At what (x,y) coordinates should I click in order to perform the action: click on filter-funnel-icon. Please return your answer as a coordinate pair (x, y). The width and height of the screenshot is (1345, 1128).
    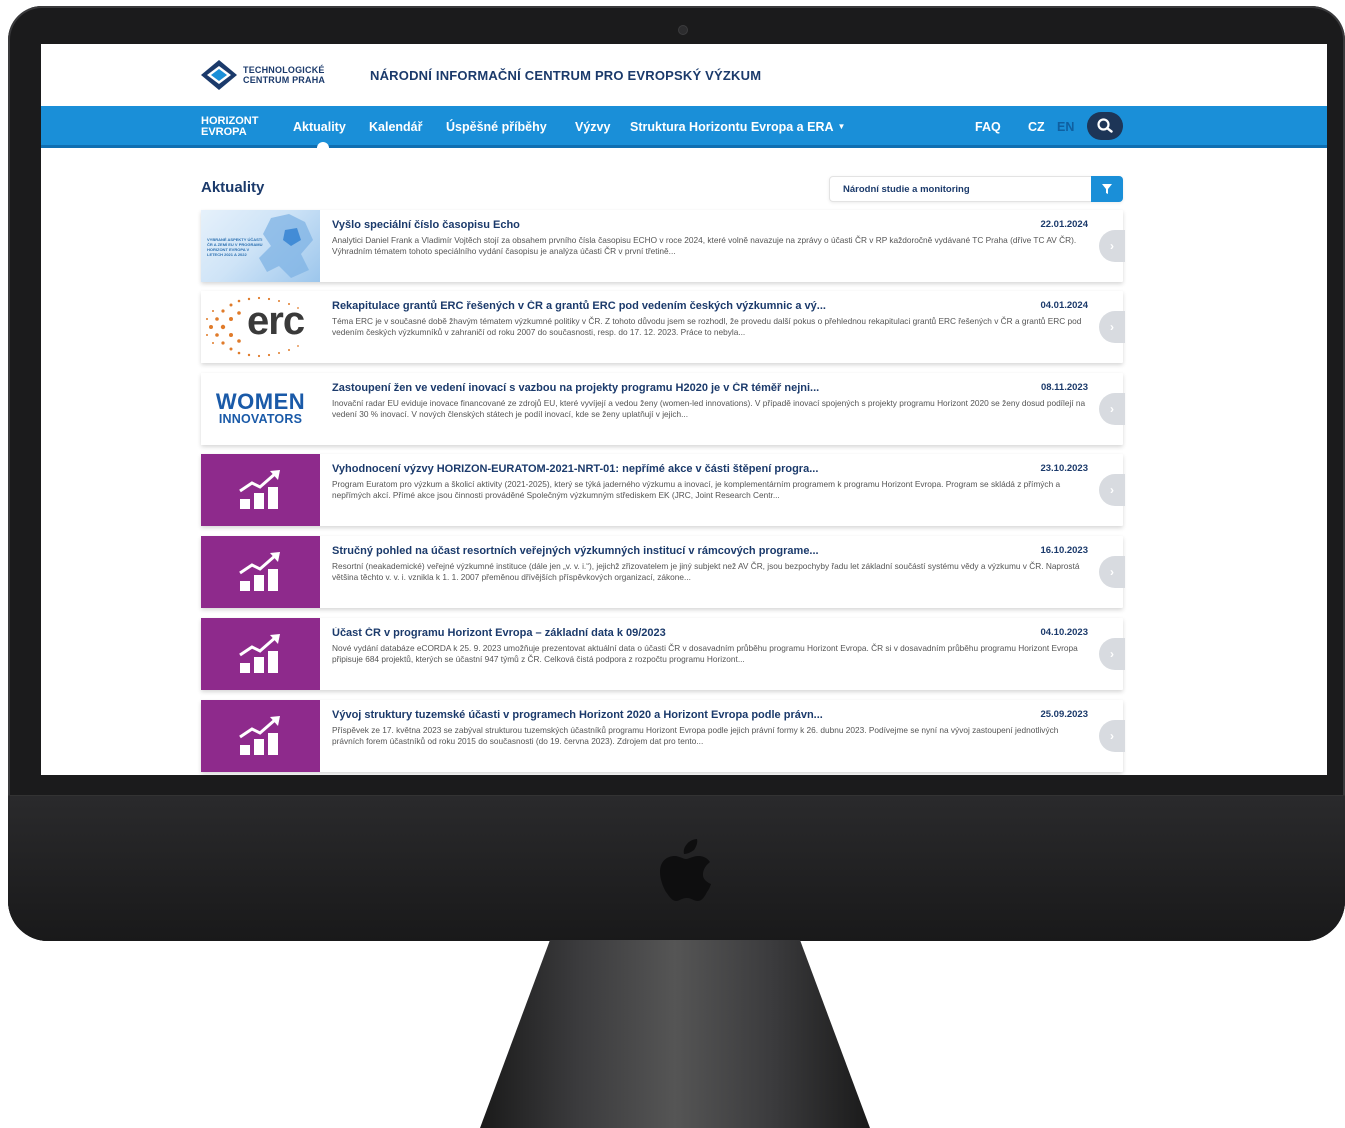
    Looking at the image, I should click on (1107, 189).